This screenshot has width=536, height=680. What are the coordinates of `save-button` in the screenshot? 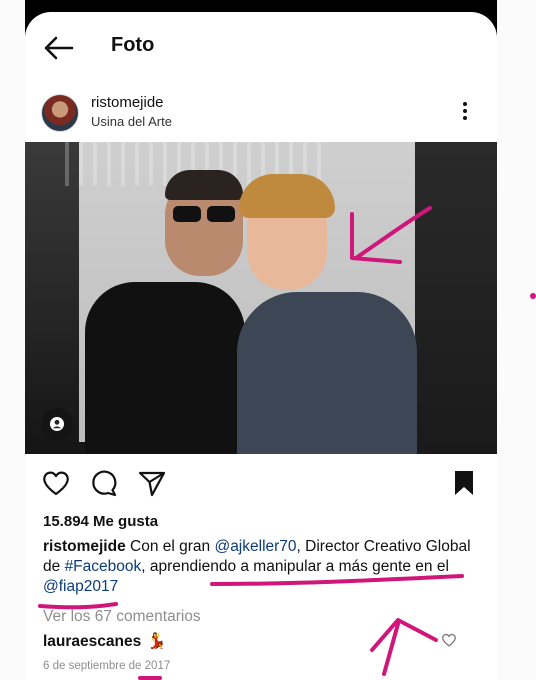 It's located at (464, 483).